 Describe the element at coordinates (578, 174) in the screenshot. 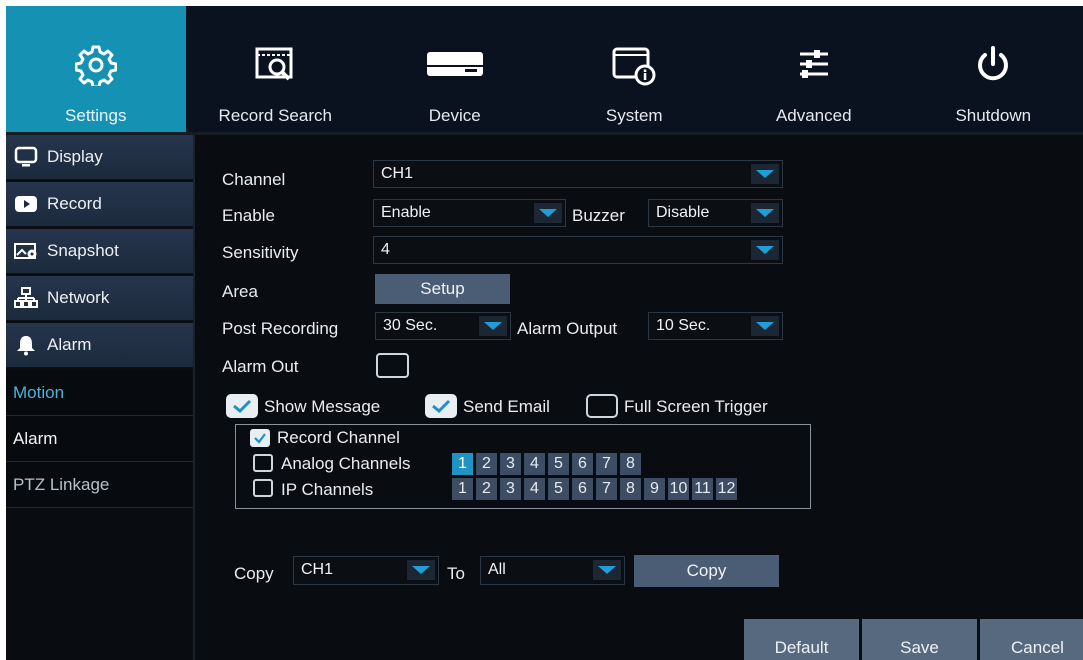

I see `channel-select: CH1` at that location.